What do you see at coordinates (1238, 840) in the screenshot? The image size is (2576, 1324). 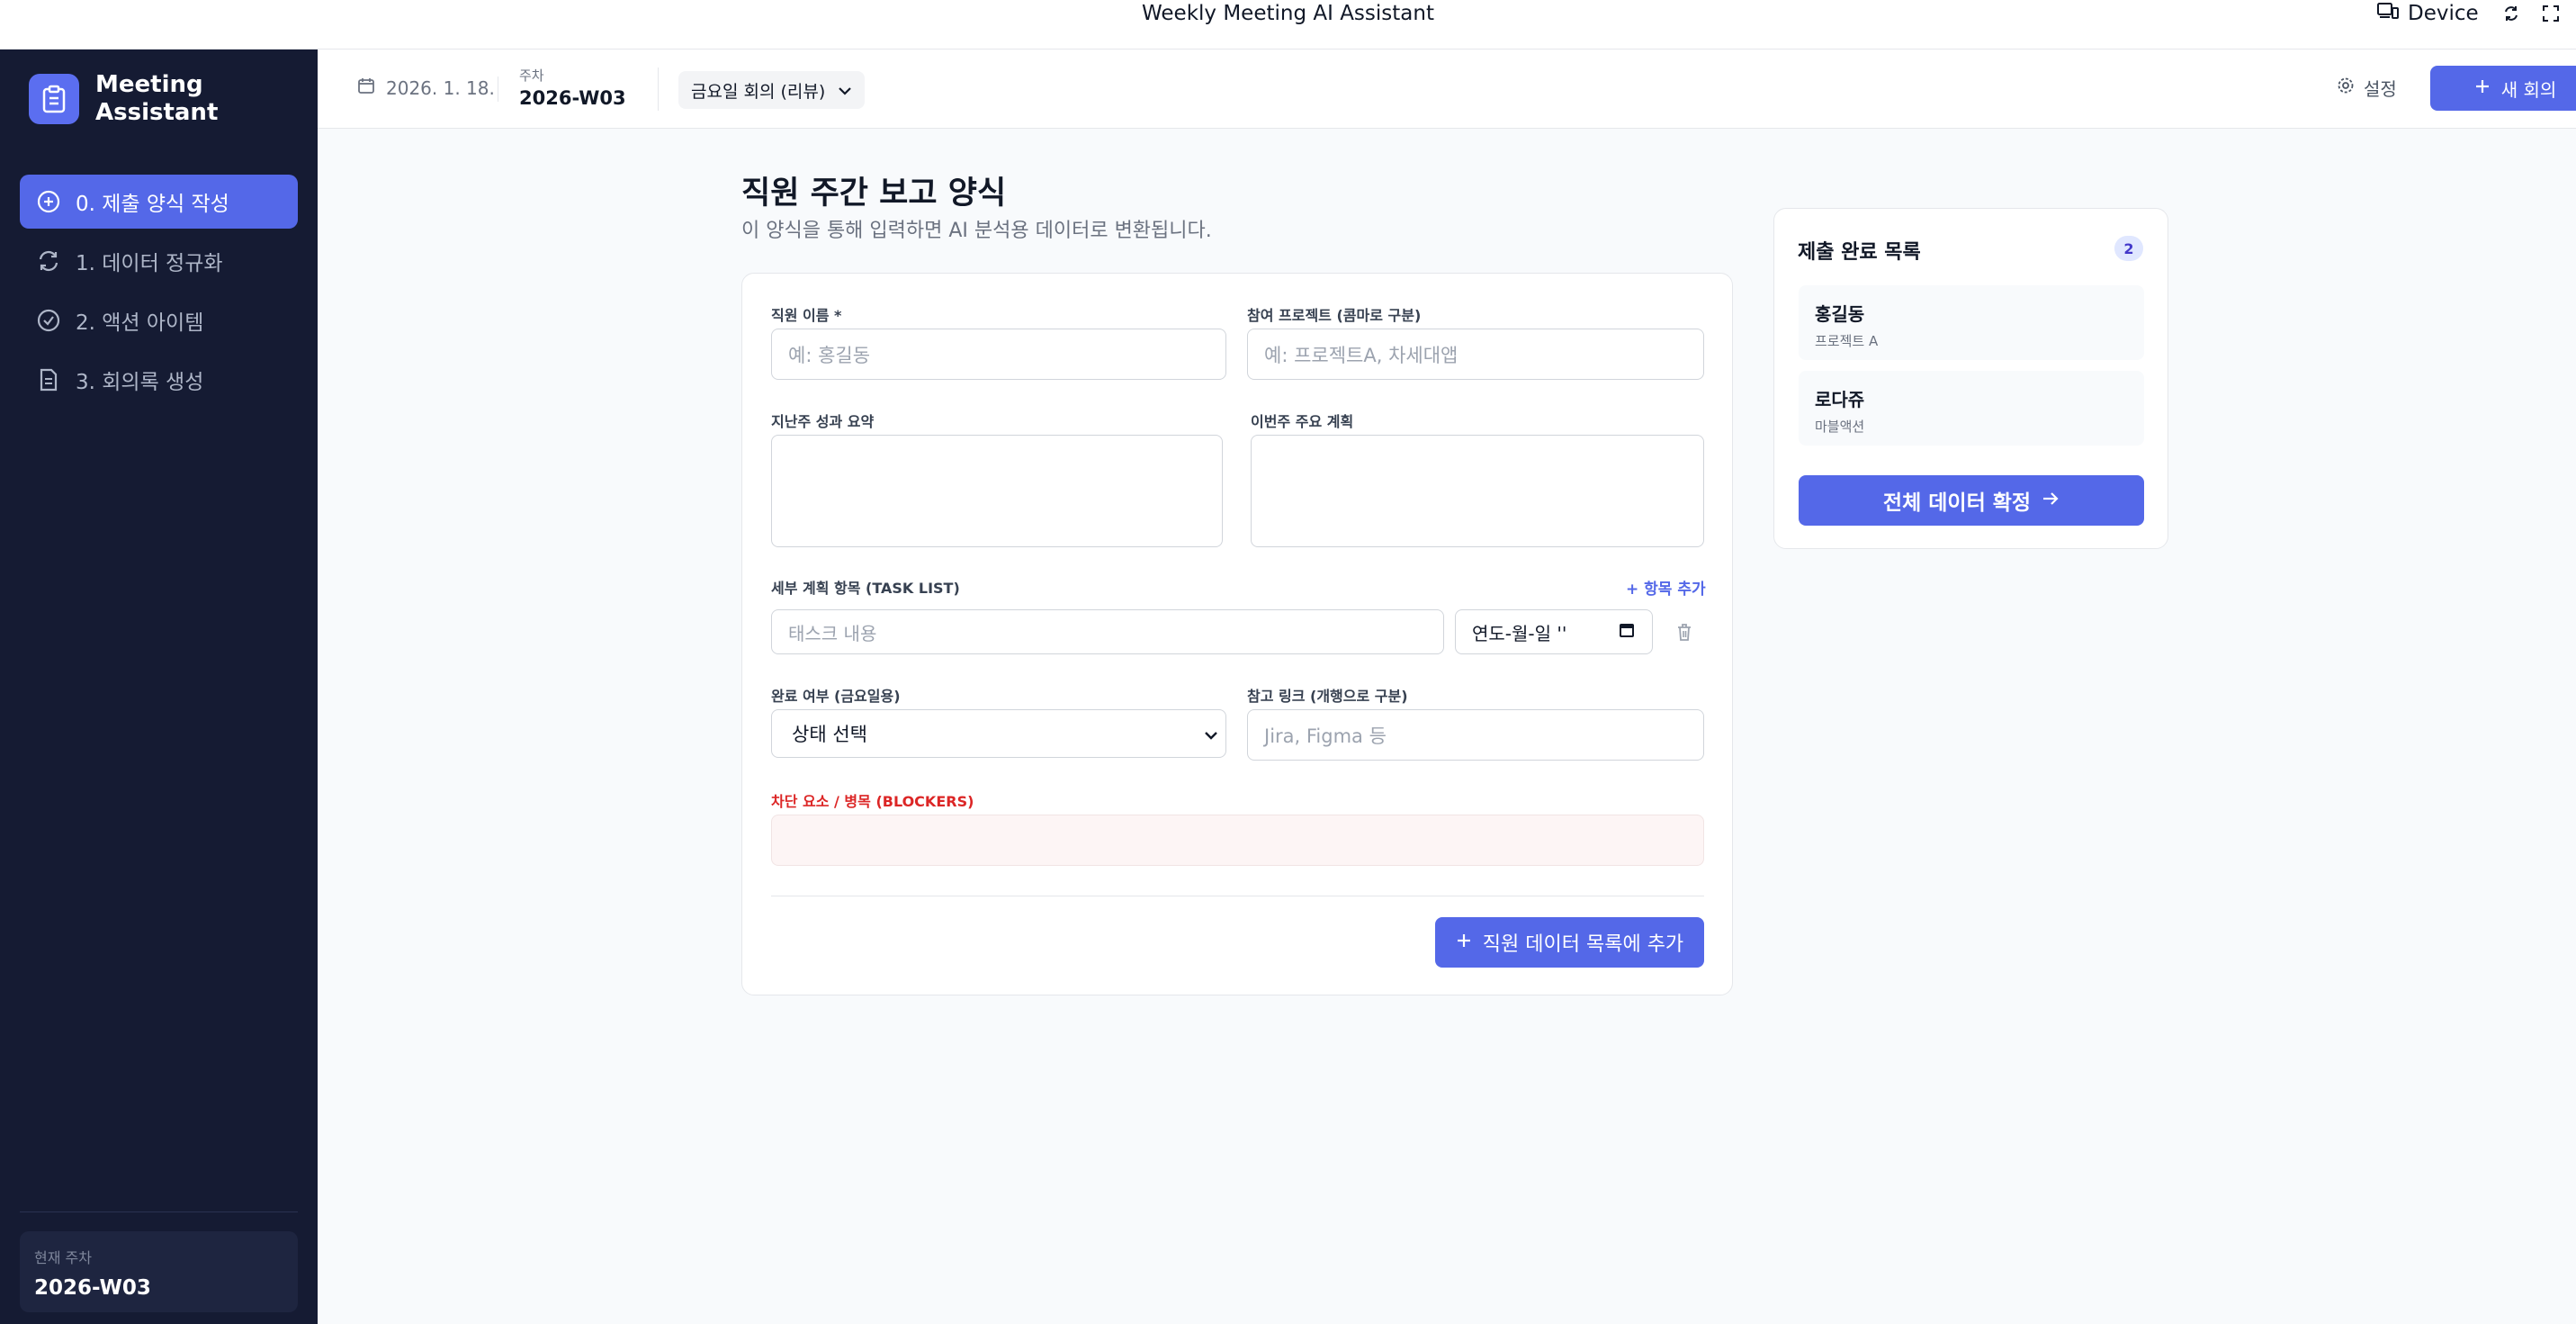 I see `blockers-input` at bounding box center [1238, 840].